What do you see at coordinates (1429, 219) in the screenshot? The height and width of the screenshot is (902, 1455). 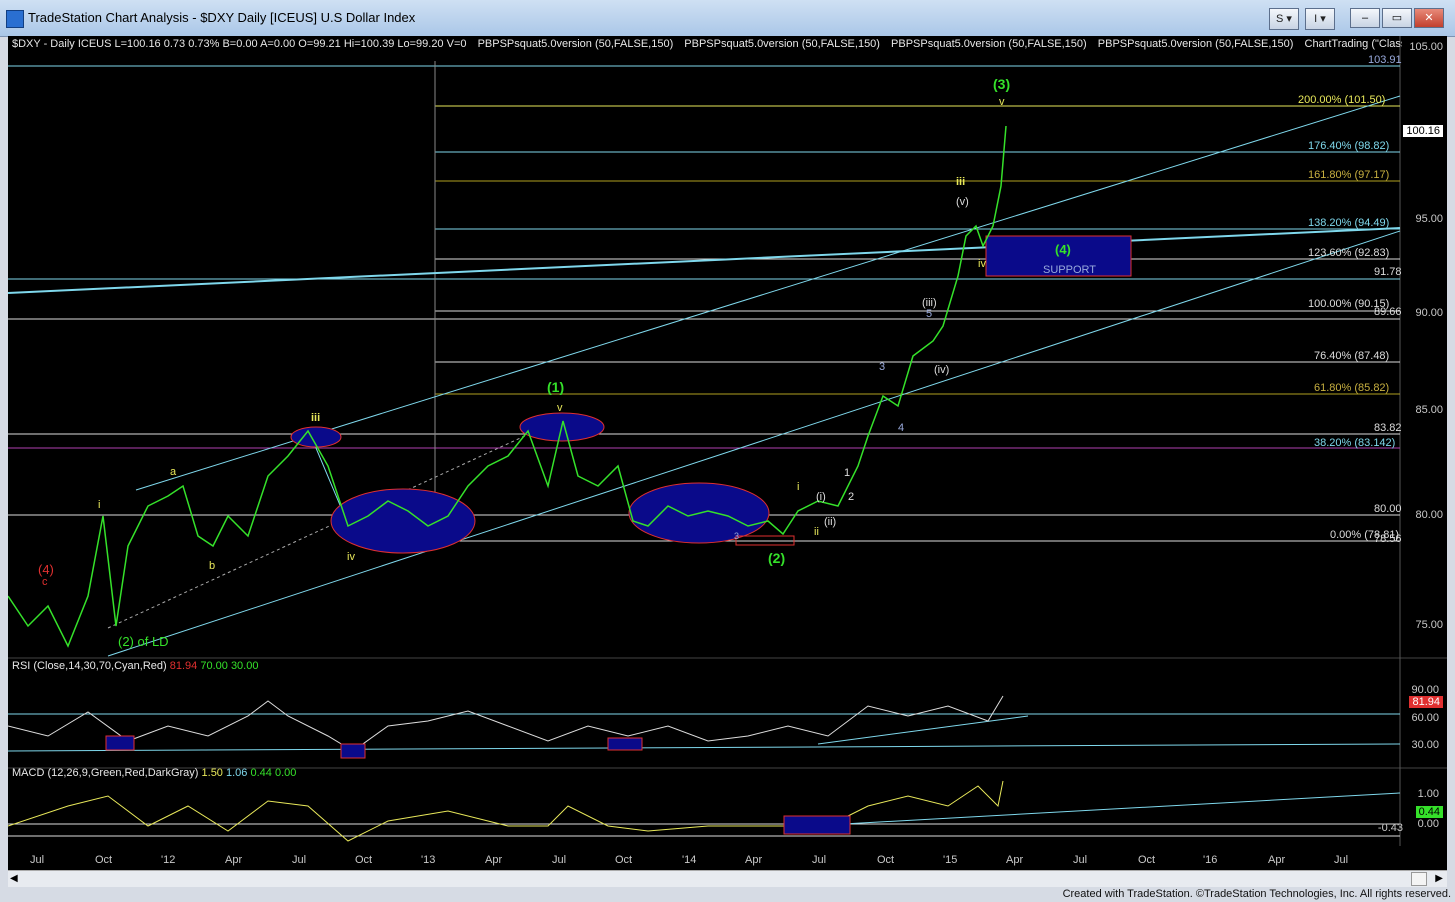 I see `axis-95: 95.00` at bounding box center [1429, 219].